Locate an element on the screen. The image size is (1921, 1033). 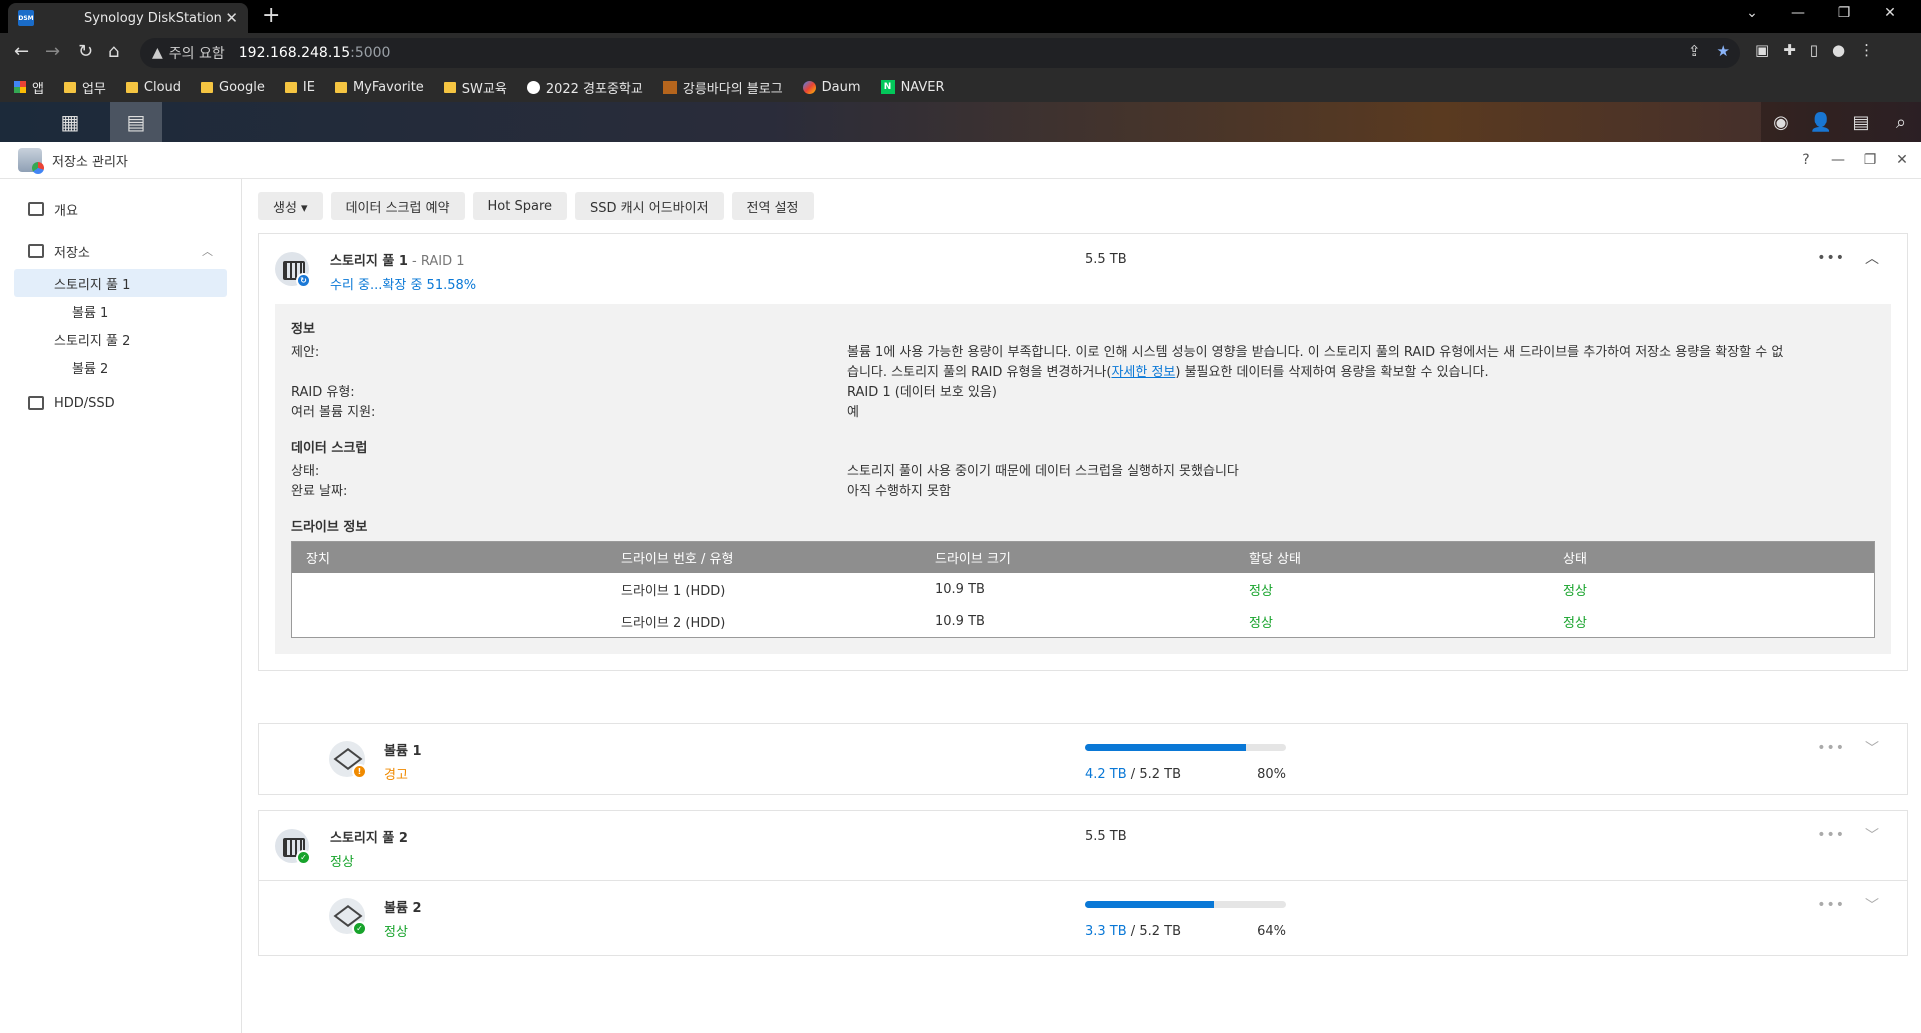
sidebar-item-pool2: 스토리지 풀 2 is located at coordinates (120, 339).